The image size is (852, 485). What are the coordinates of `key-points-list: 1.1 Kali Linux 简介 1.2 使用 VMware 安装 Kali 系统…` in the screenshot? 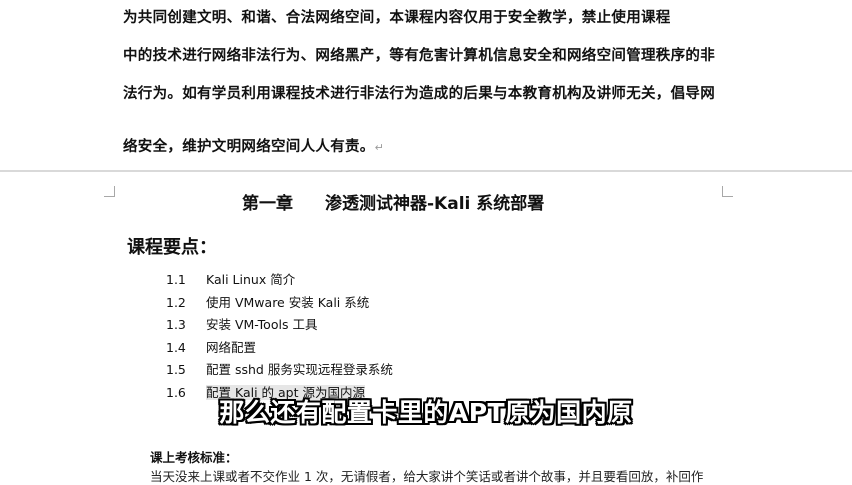 It's located at (279, 336).